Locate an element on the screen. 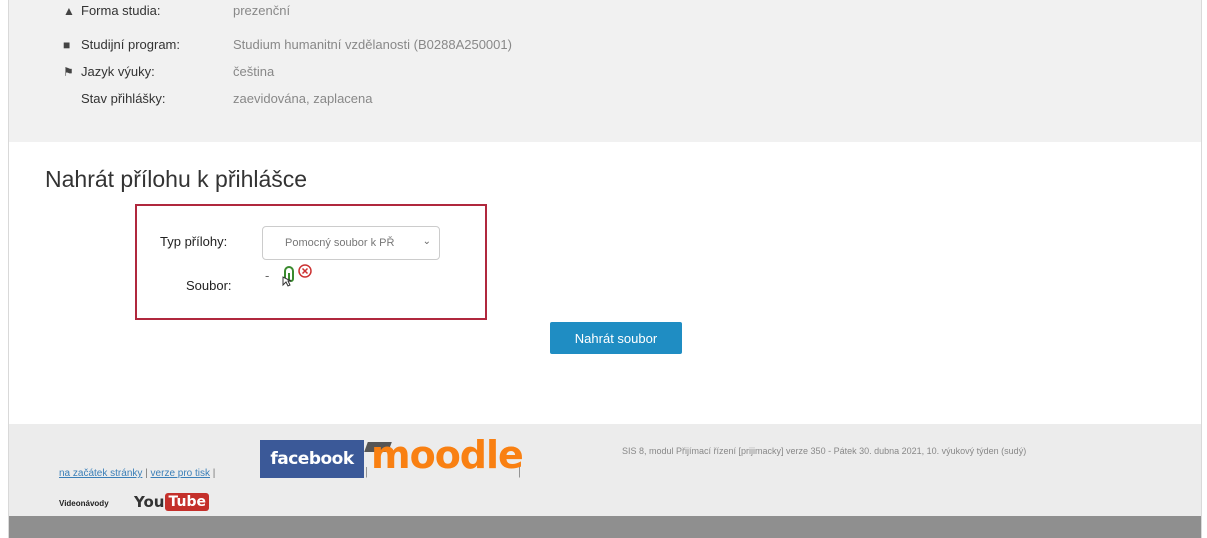  print-version-link: verze pro tisk is located at coordinates (180, 473).